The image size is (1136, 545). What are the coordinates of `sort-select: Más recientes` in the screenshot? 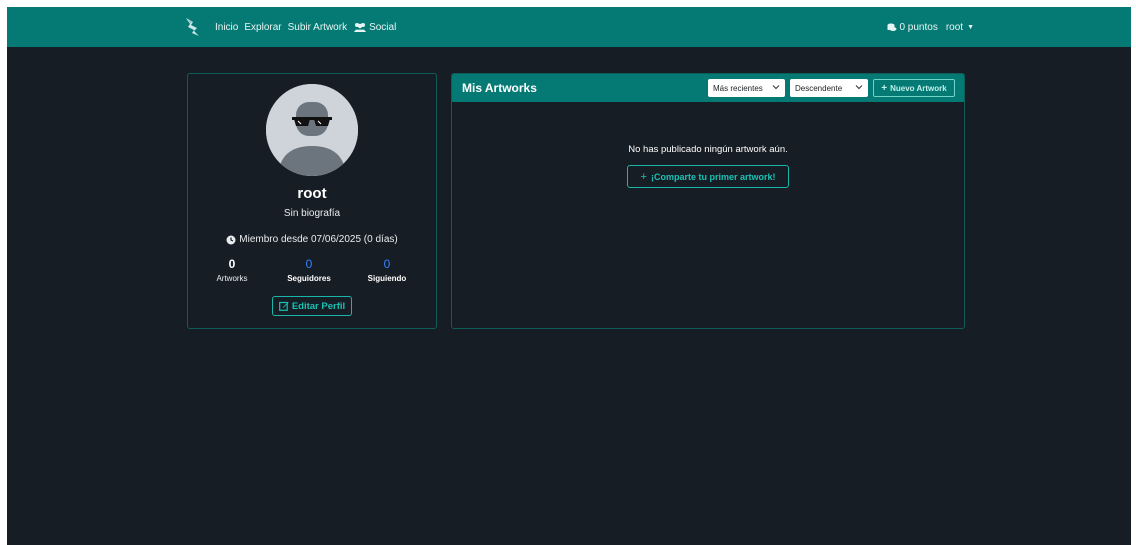 It's located at (746, 88).